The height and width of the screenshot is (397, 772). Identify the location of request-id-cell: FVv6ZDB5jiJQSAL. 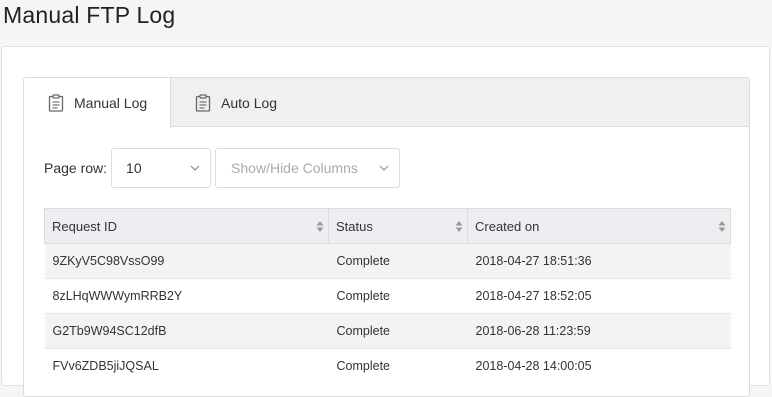
(186, 366).